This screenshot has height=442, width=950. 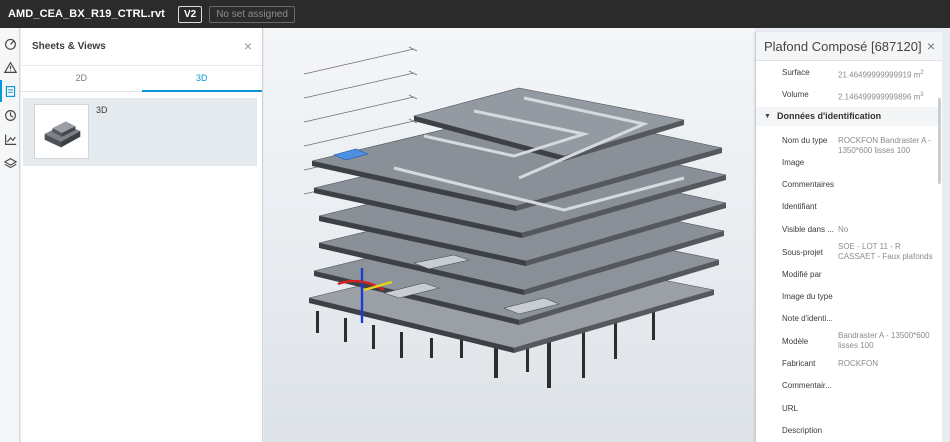 I want to click on tab-2d: 2D, so click(x=81, y=78).